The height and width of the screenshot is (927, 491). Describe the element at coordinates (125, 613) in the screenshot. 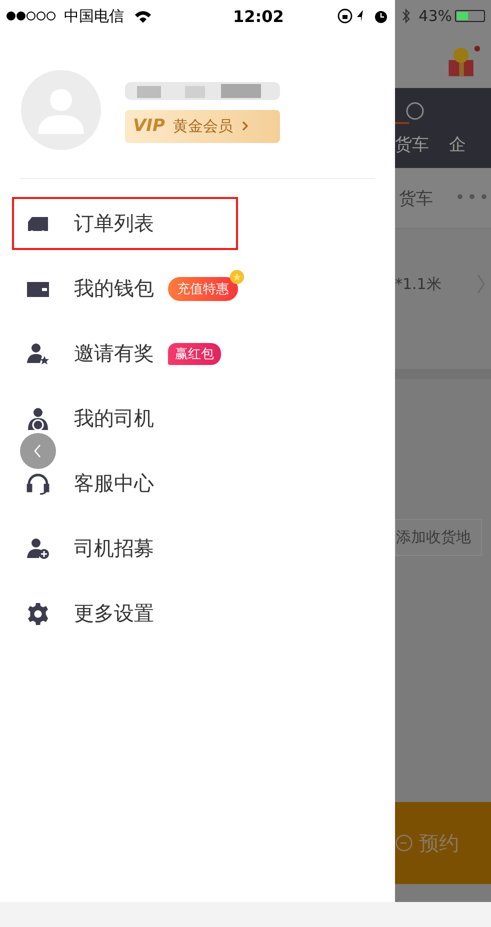

I see `menu-item: 更多设置` at that location.